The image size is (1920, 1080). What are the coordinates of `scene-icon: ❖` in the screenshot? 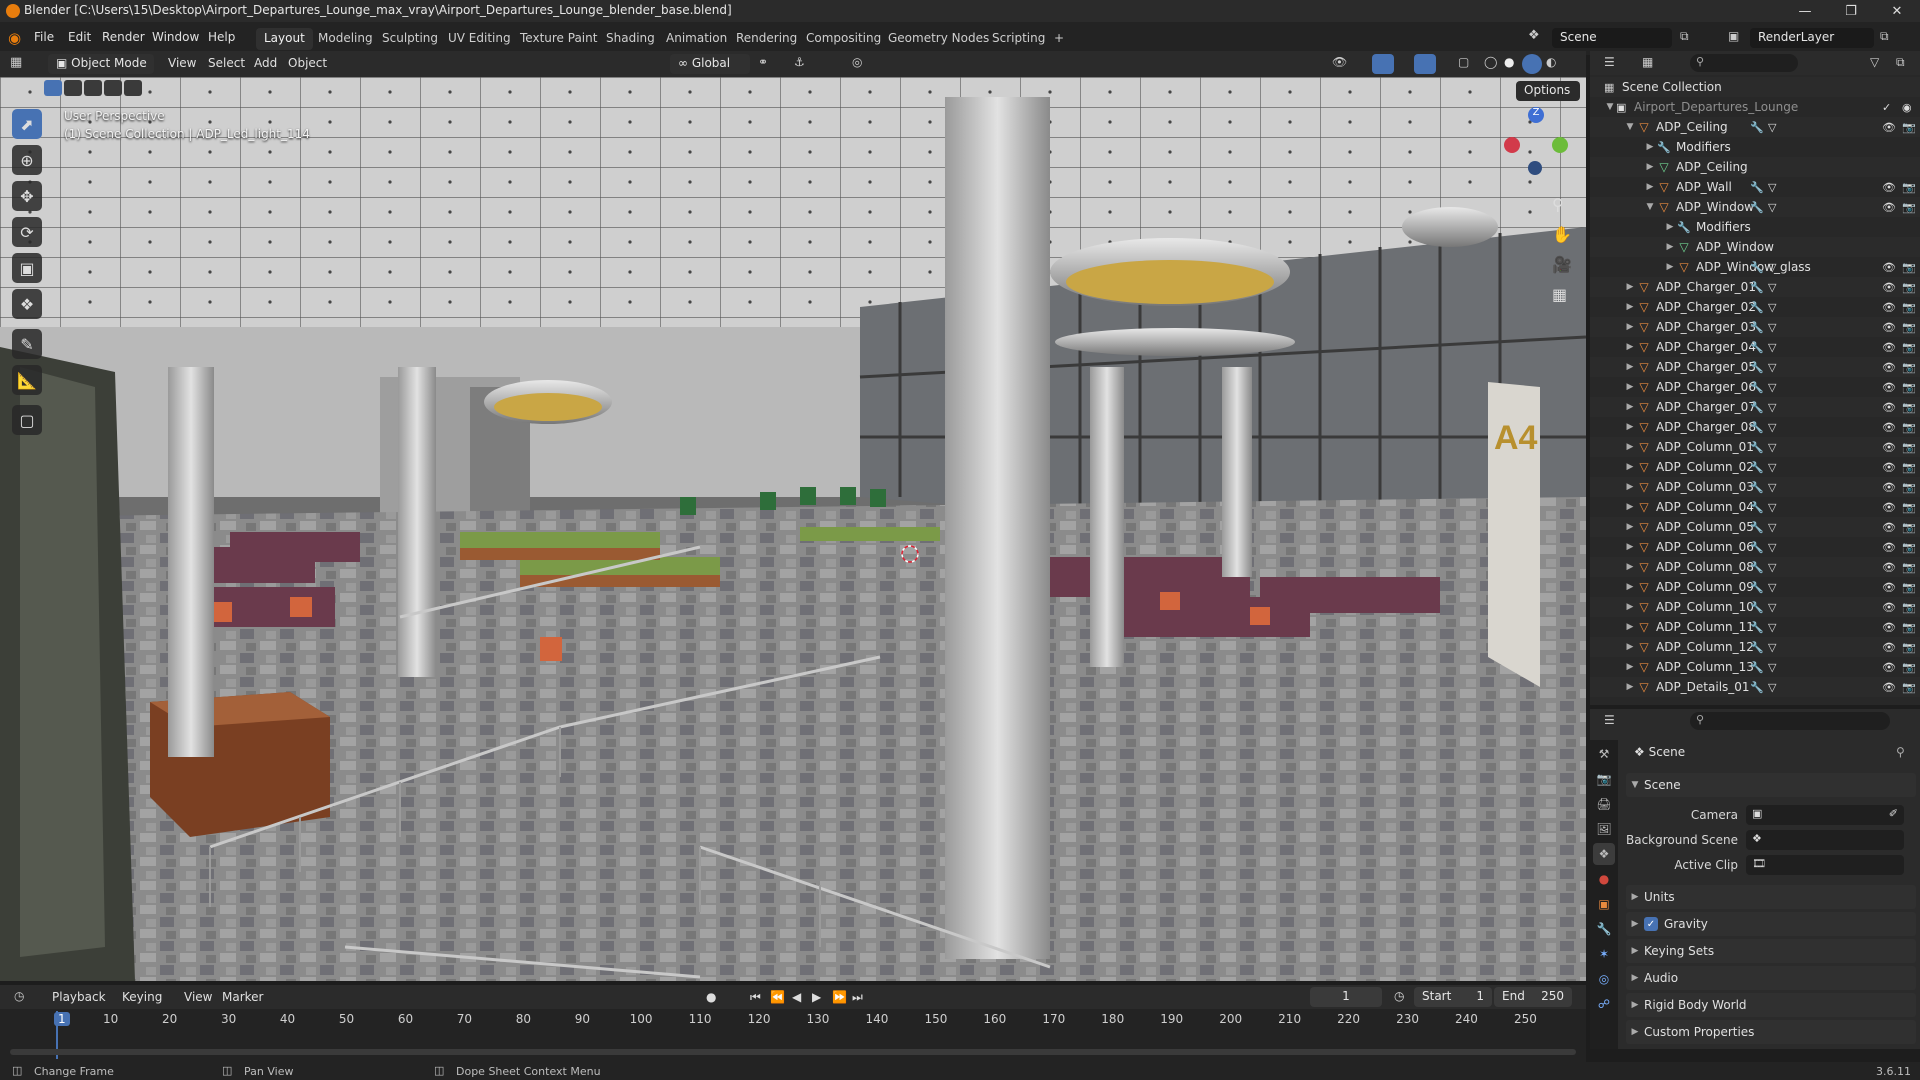 It's located at (1534, 35).